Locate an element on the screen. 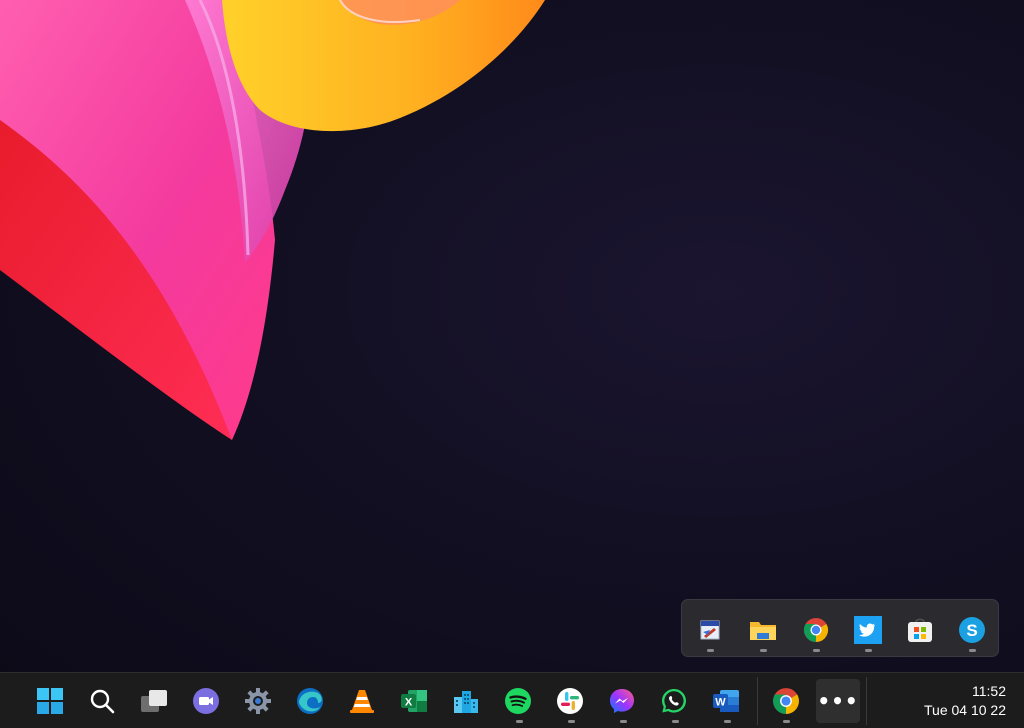 This screenshot has width=1024, height=728. taskbar: X W ••• 11:52 Tue 04 10 22 is located at coordinates (512, 700).